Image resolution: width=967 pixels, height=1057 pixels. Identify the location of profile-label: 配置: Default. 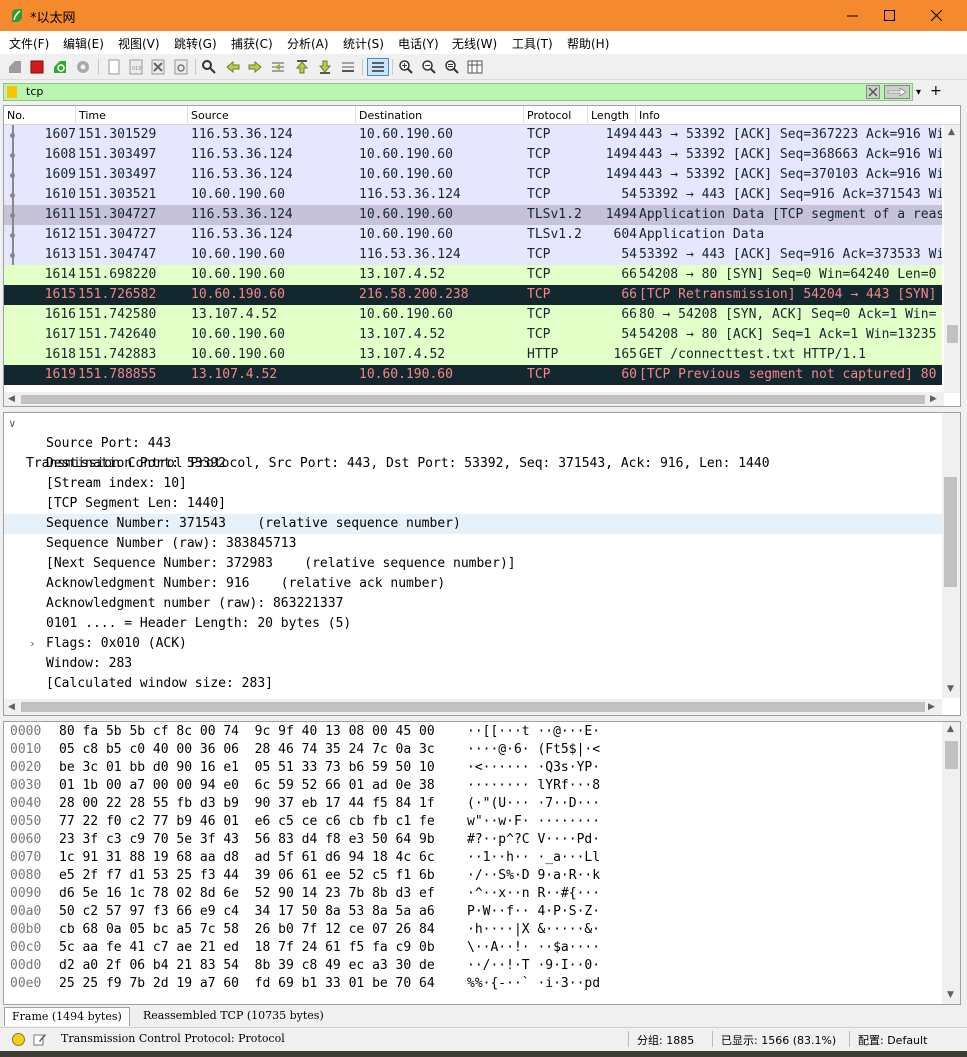
(892, 1040).